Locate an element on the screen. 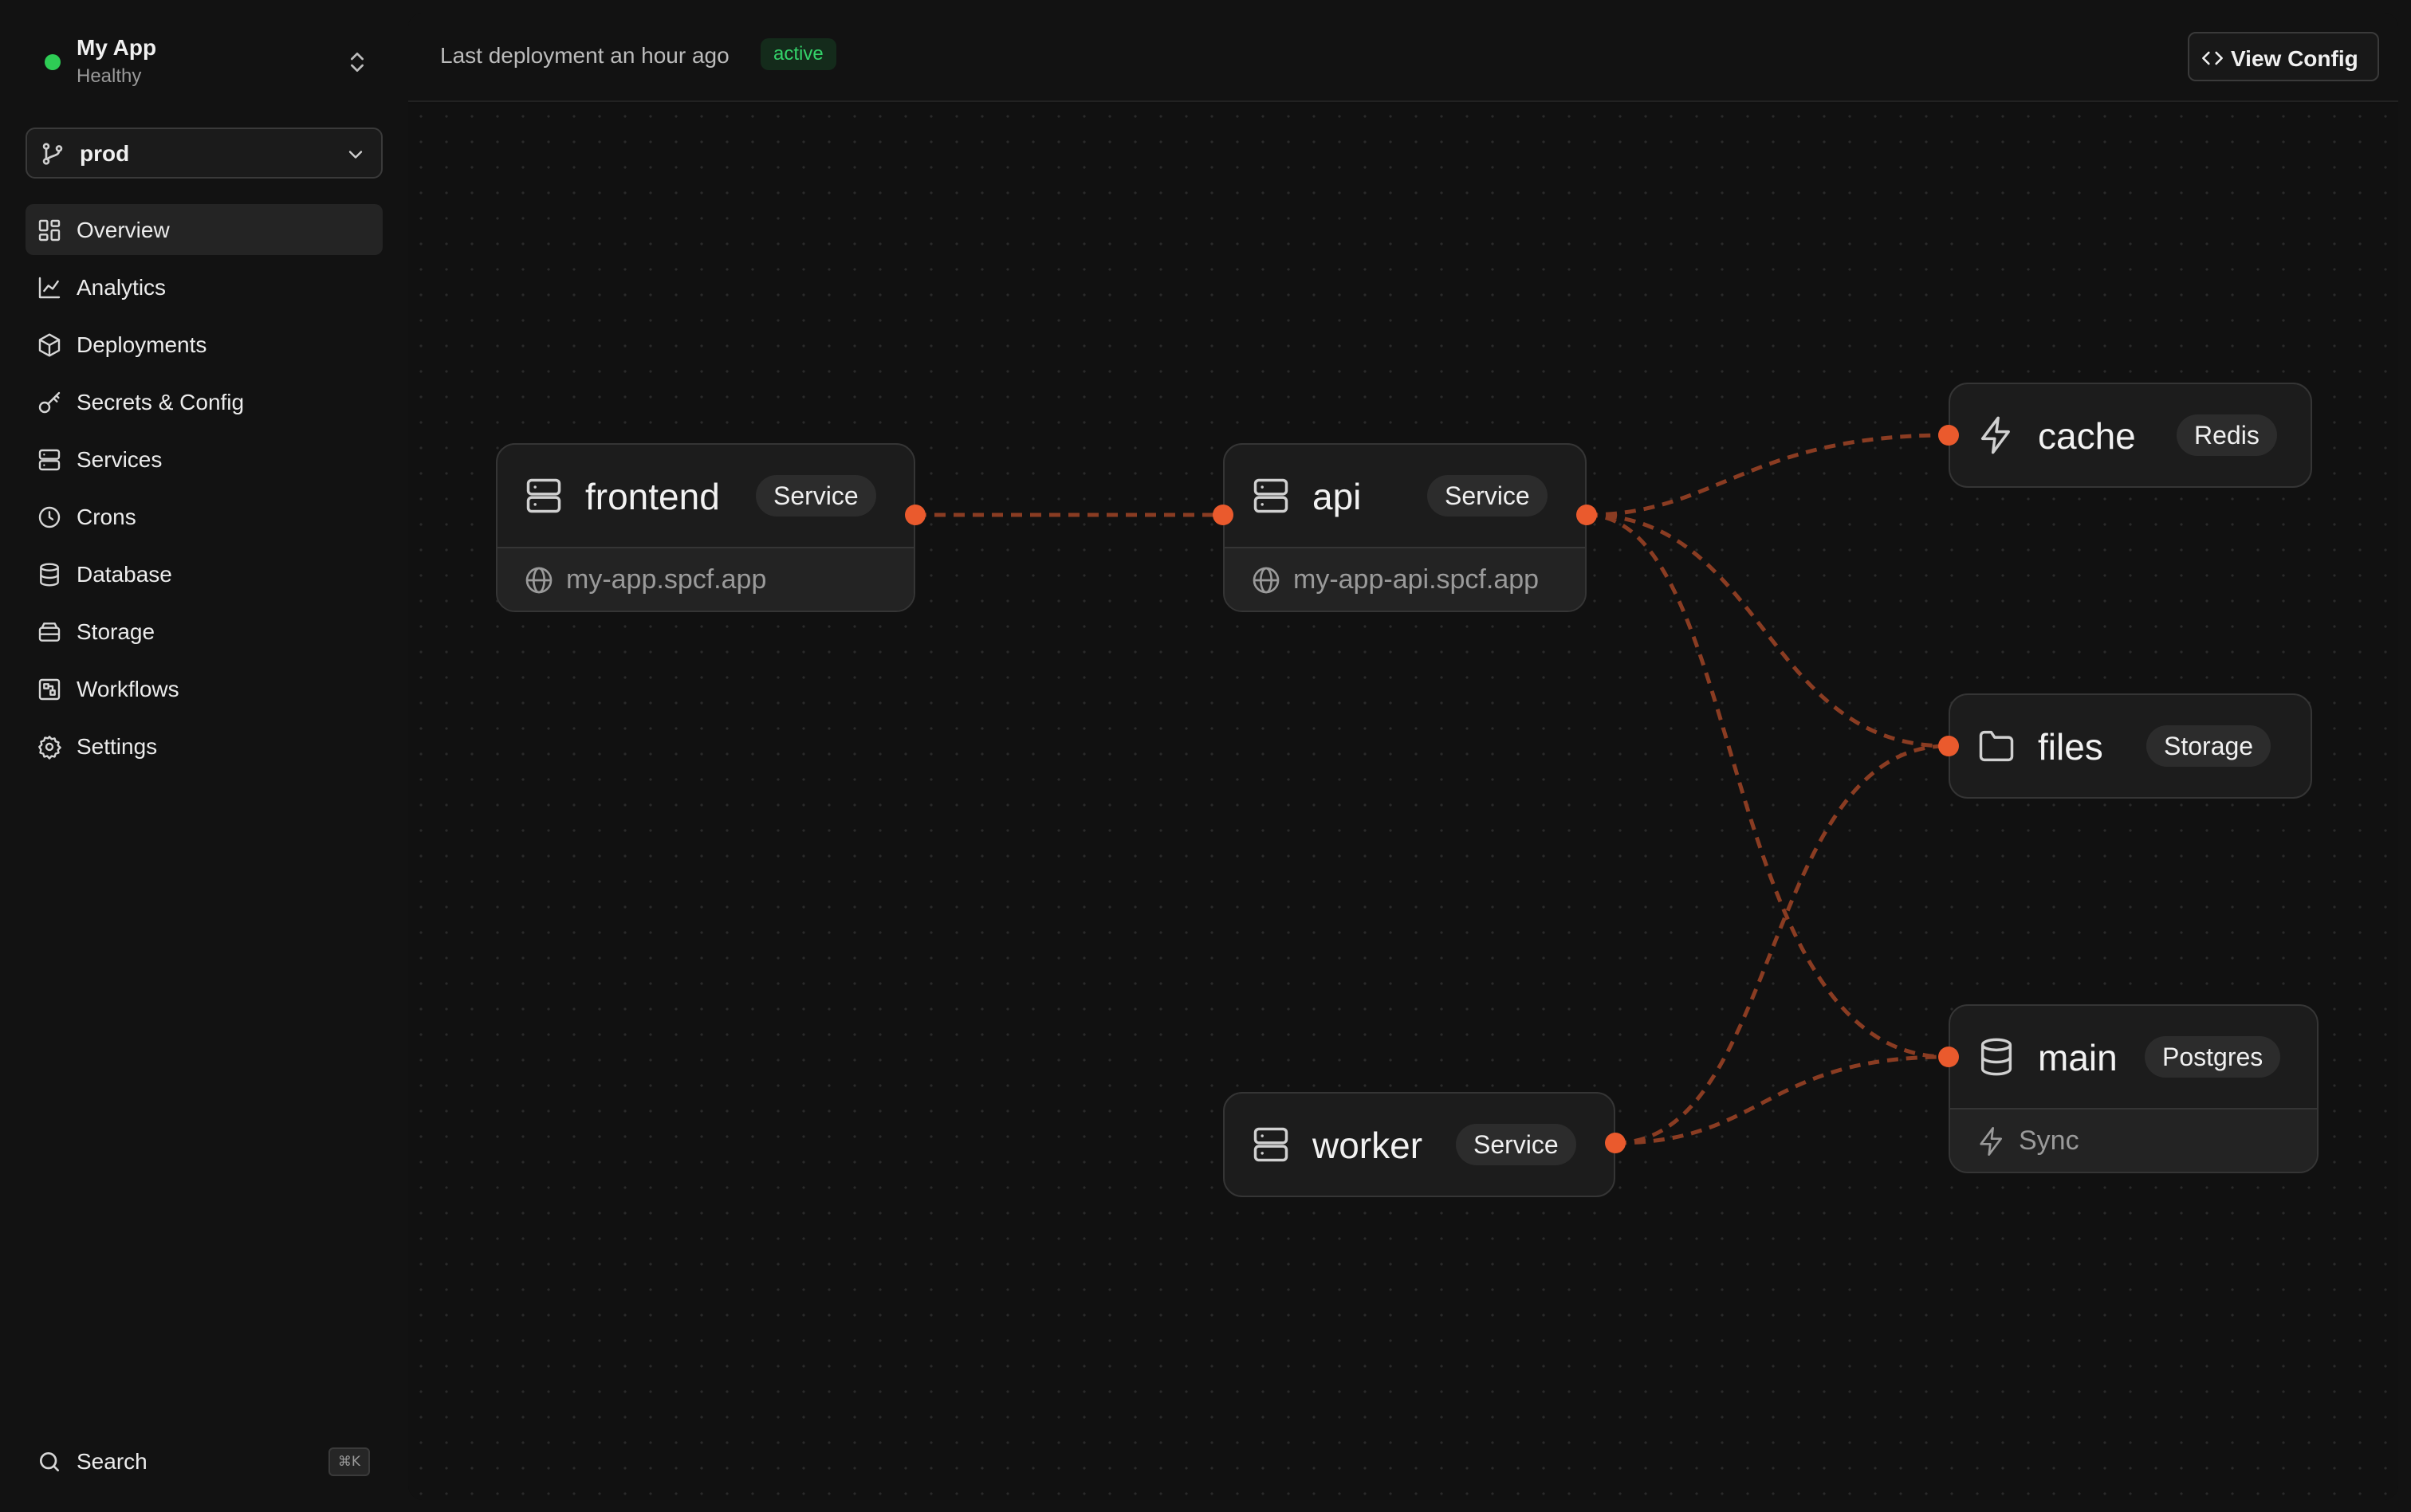  sidebar-item-label: Storage is located at coordinates (116, 631).